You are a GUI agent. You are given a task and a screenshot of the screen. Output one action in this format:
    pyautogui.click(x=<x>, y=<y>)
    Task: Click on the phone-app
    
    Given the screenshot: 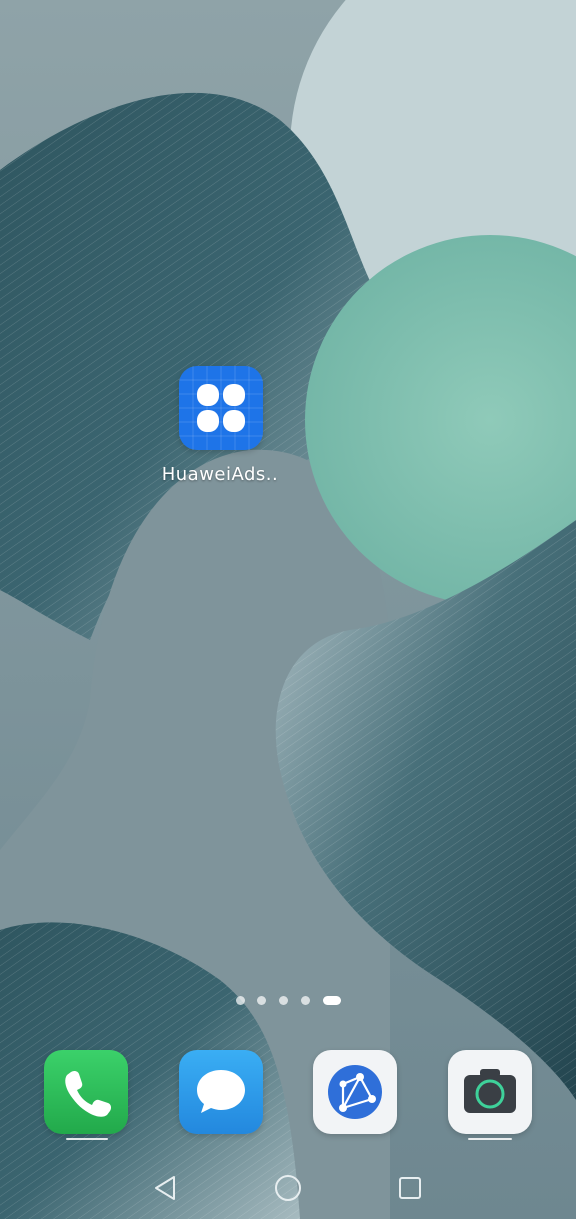 What is the action you would take?
    pyautogui.click(x=86, y=1092)
    